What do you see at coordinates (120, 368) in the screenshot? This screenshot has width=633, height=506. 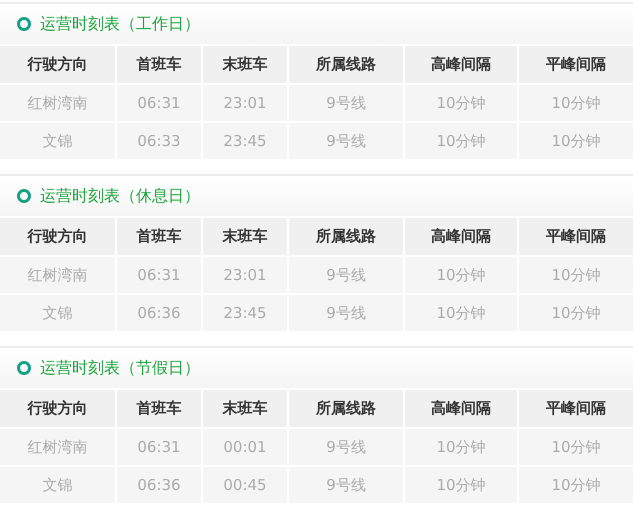 I see `section-title: 运营时刻表（节假日）` at bounding box center [120, 368].